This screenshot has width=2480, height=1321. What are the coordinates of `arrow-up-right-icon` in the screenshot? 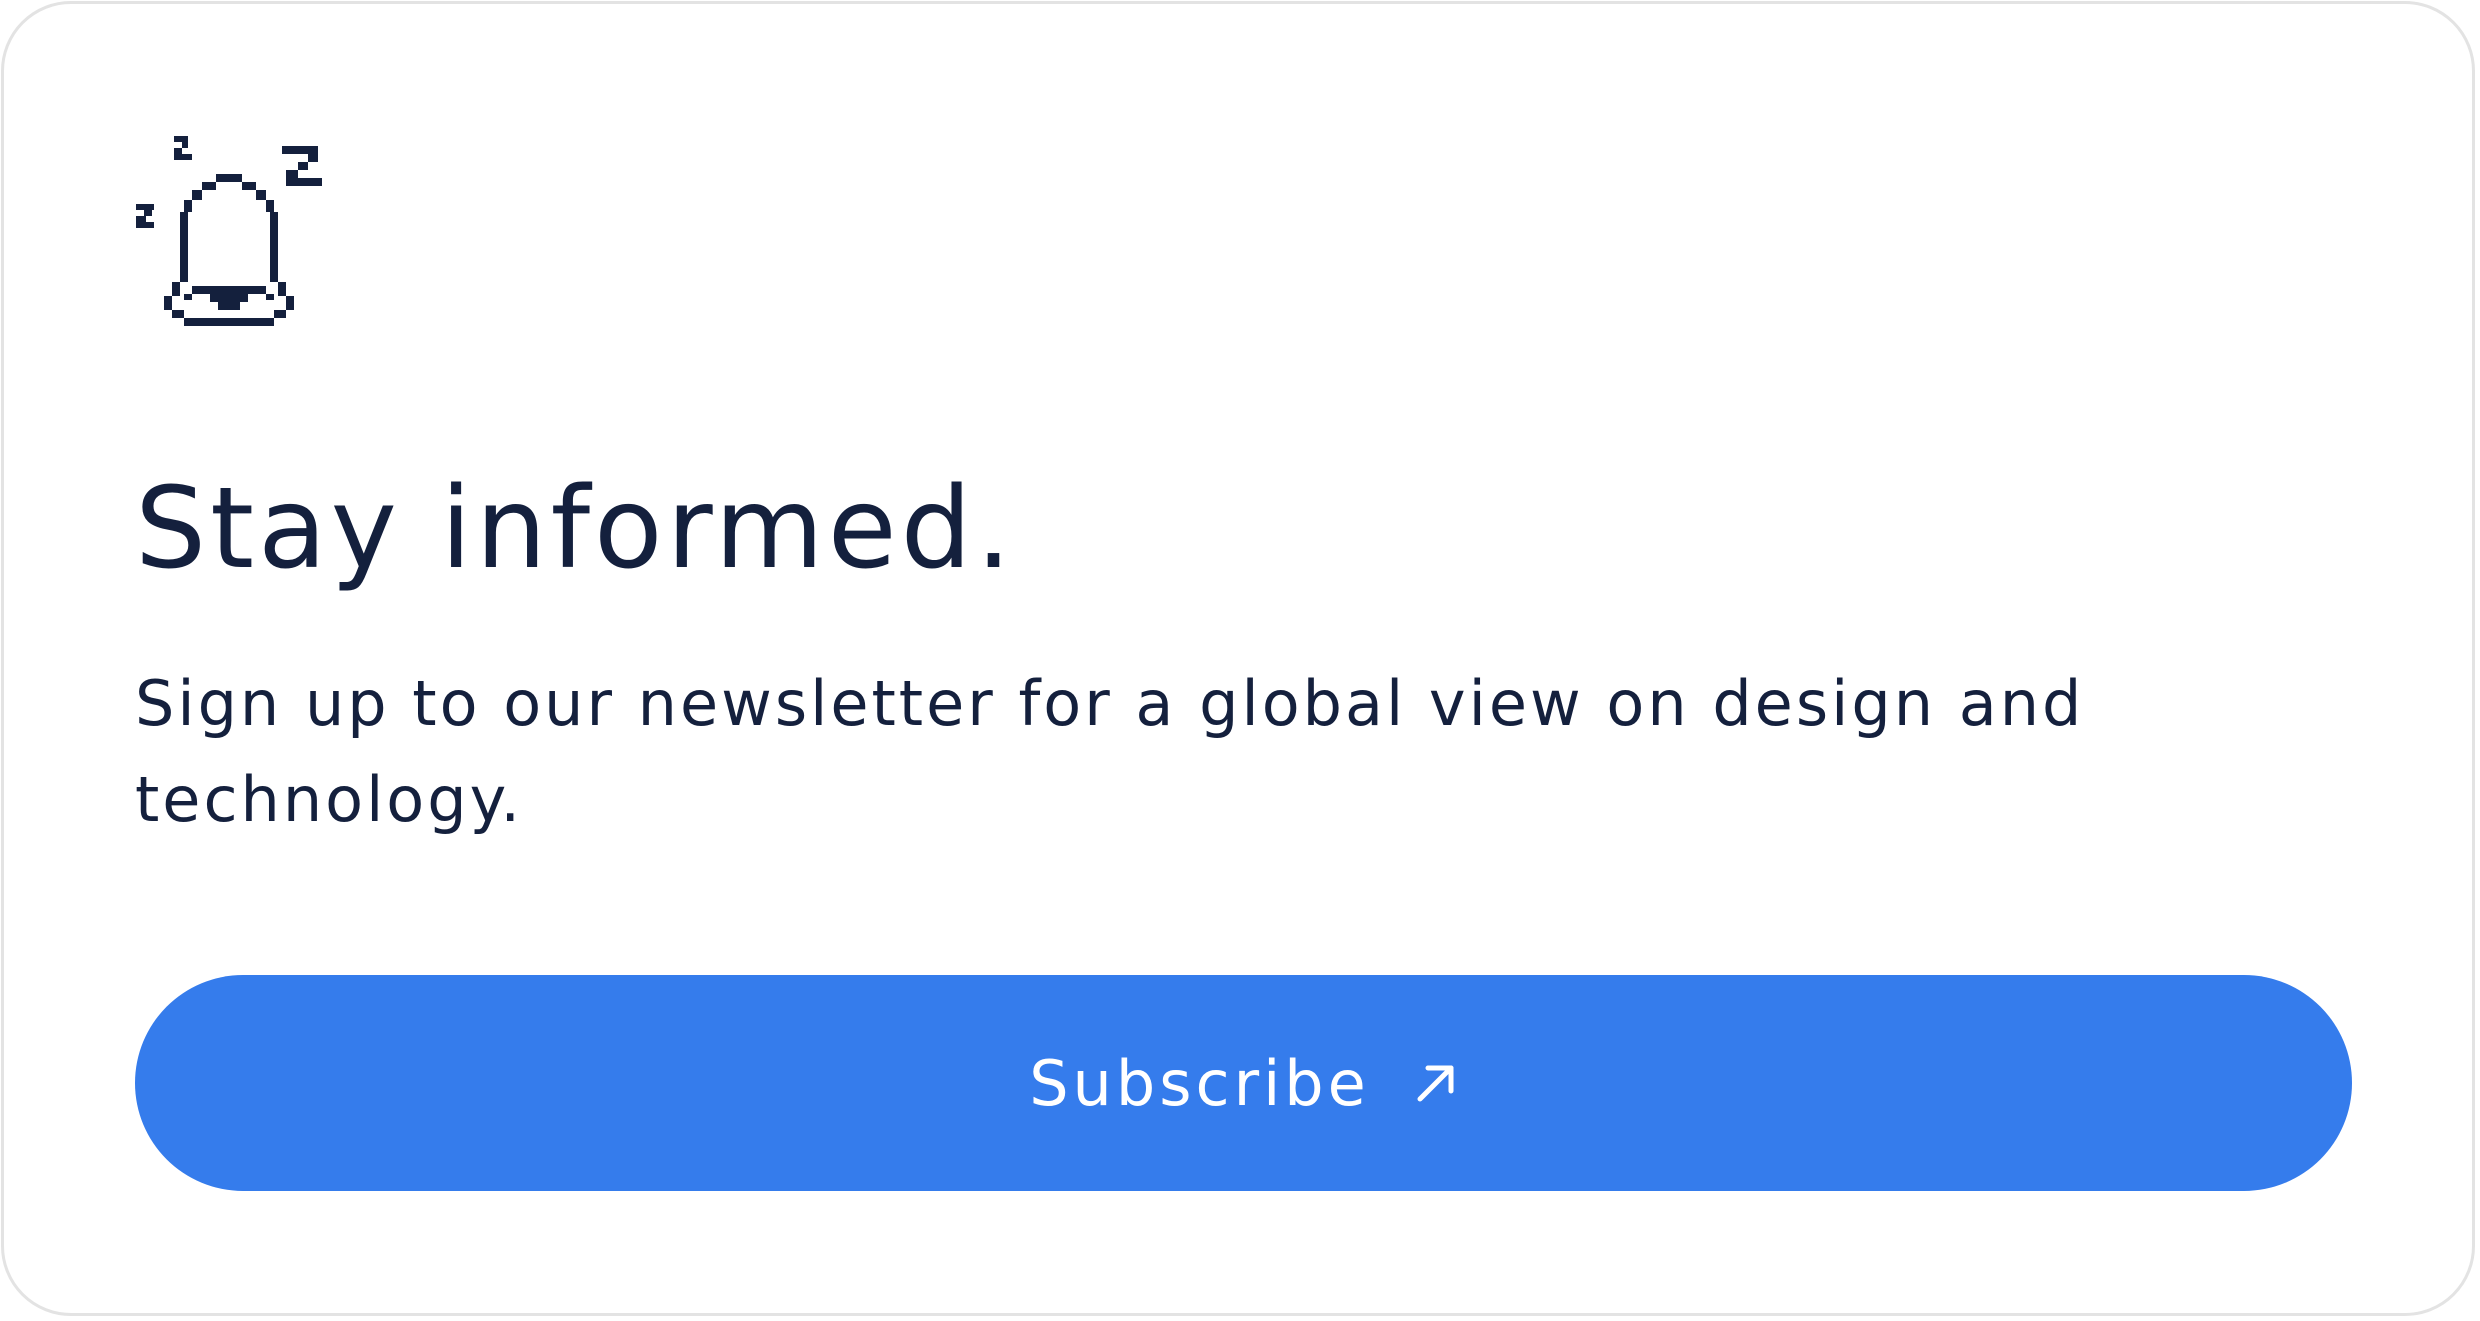 It's located at (1435, 1083).